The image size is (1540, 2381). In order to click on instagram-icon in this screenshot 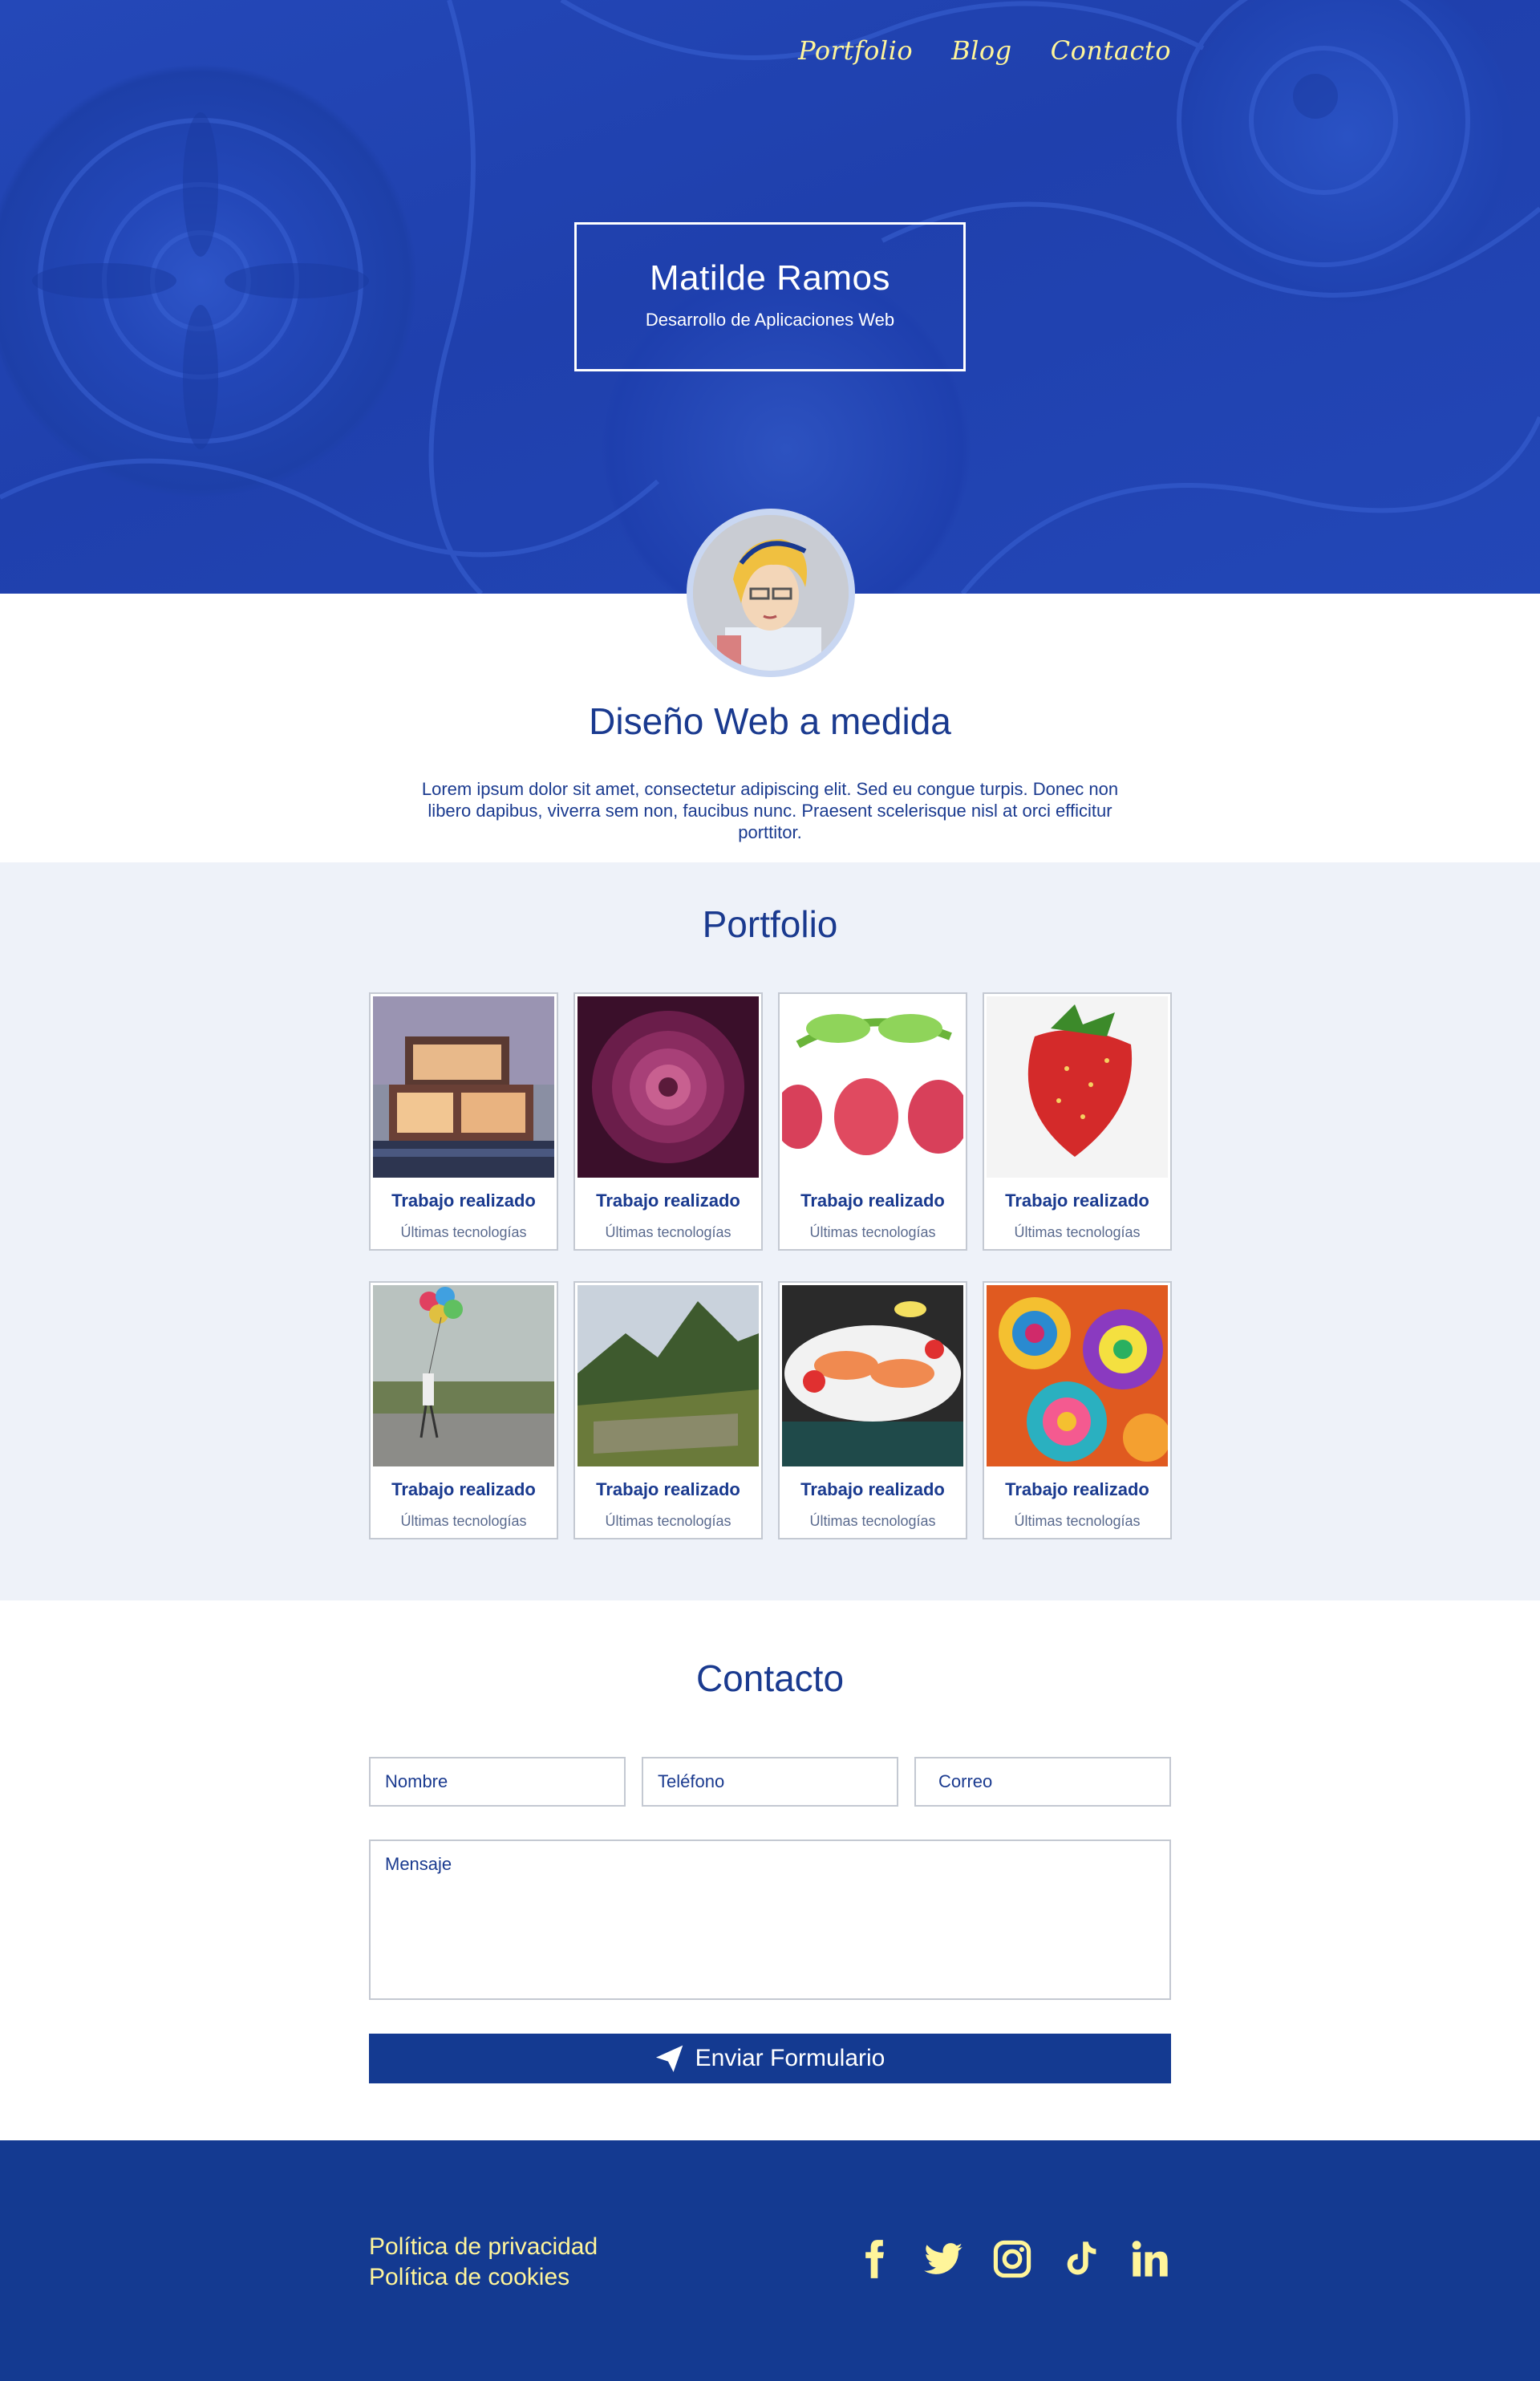, I will do `click(1012, 2259)`.